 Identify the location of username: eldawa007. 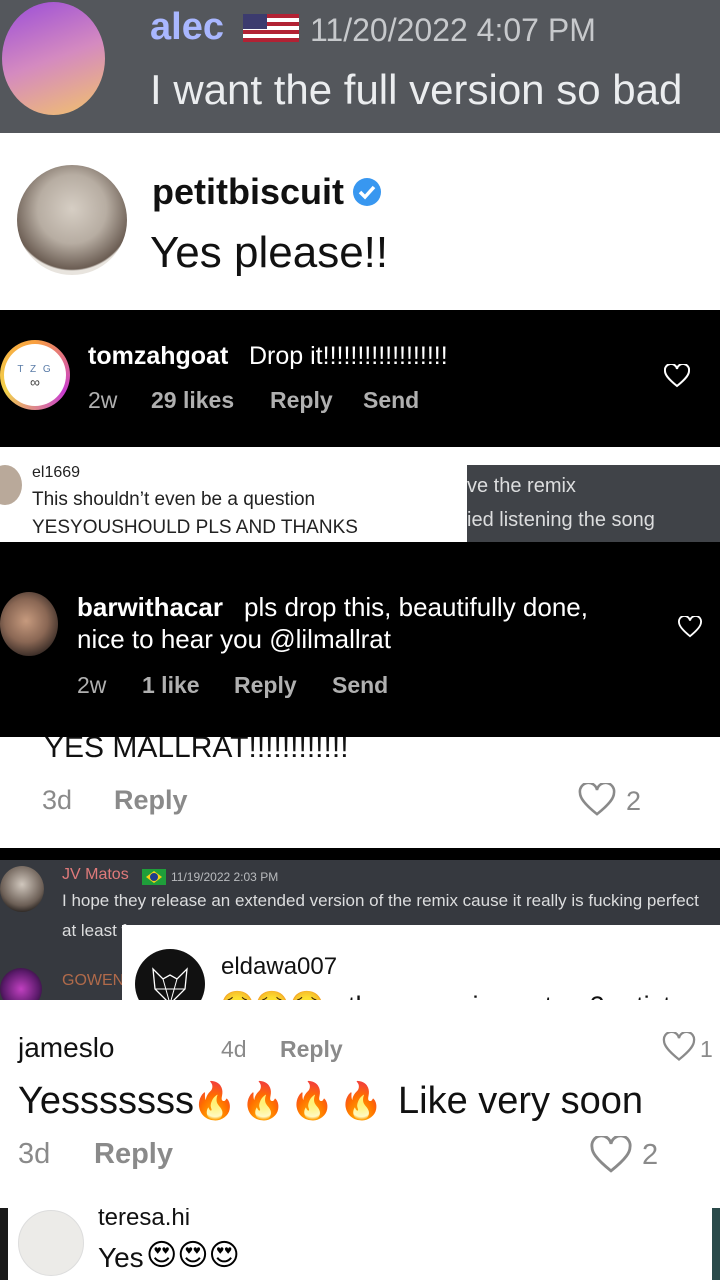
(279, 967).